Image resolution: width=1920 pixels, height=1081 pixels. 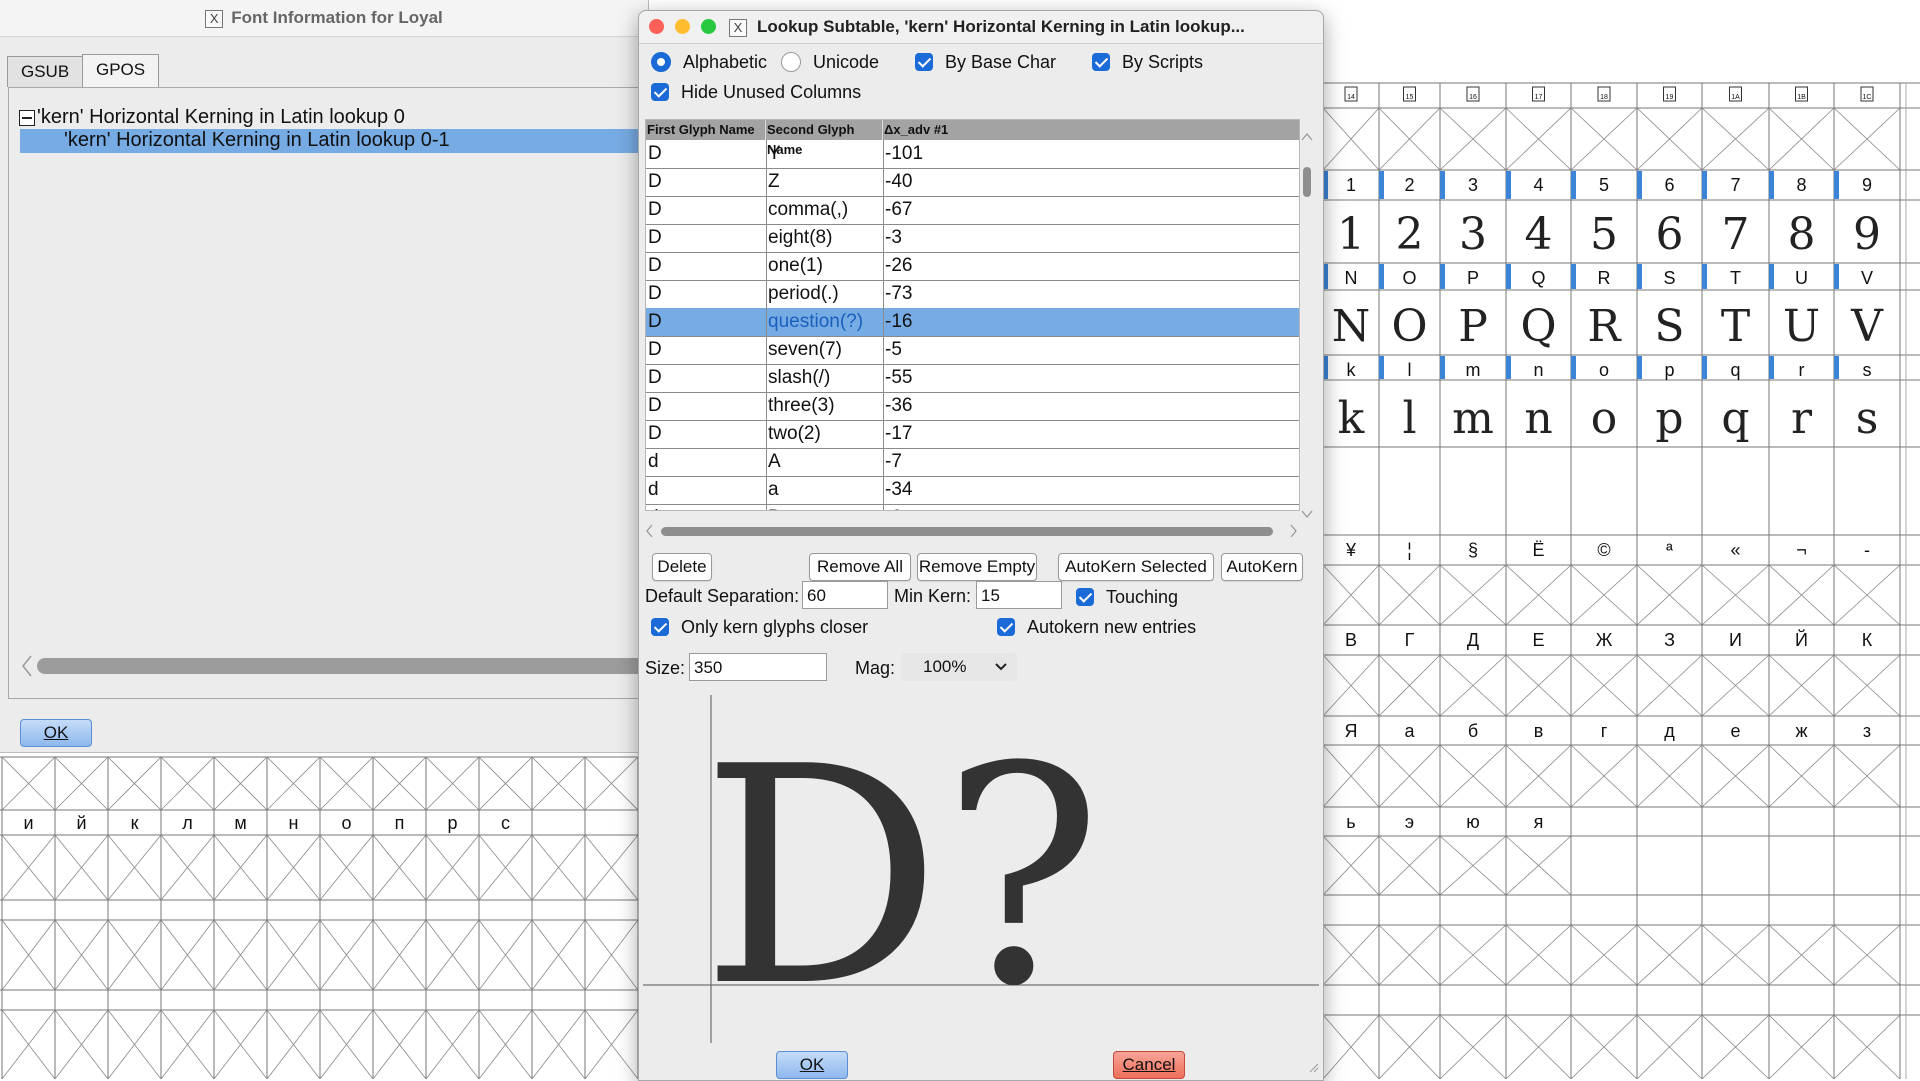 What do you see at coordinates (1091, 434) in the screenshot?
I see `dx-adv-cell: -17` at bounding box center [1091, 434].